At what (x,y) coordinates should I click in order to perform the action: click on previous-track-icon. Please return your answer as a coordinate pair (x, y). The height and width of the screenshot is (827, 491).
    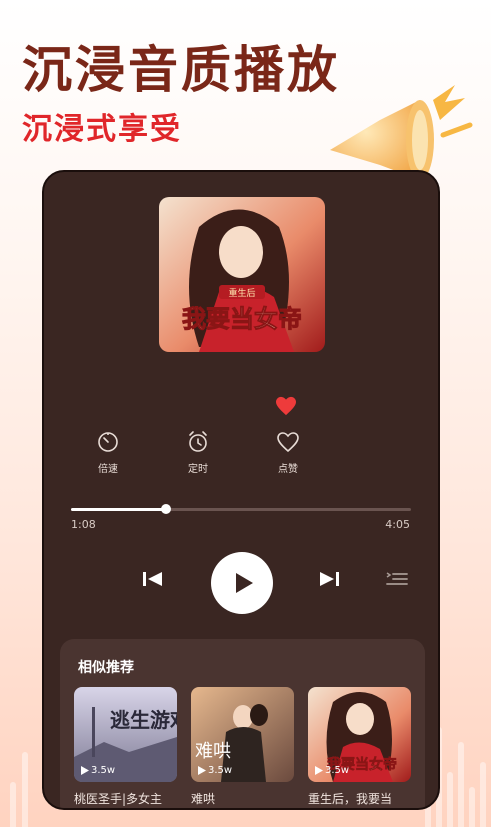
    Looking at the image, I should click on (153, 579).